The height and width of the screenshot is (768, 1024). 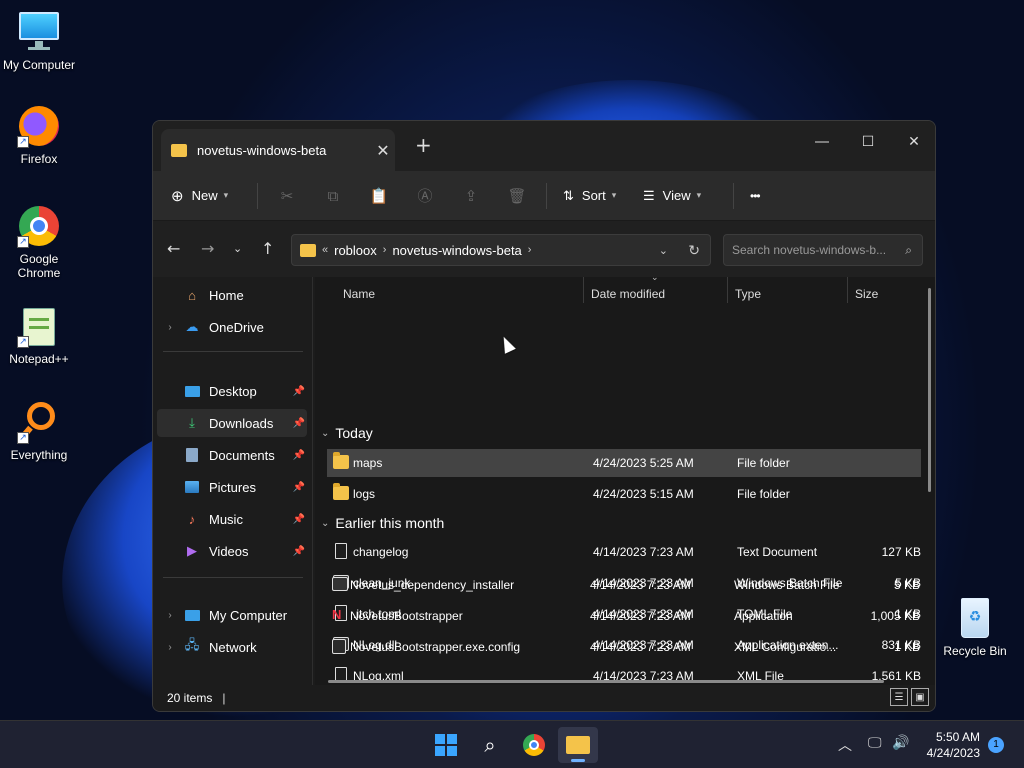 What do you see at coordinates (649, 195) in the screenshot?
I see `view-list-icon: ☰` at bounding box center [649, 195].